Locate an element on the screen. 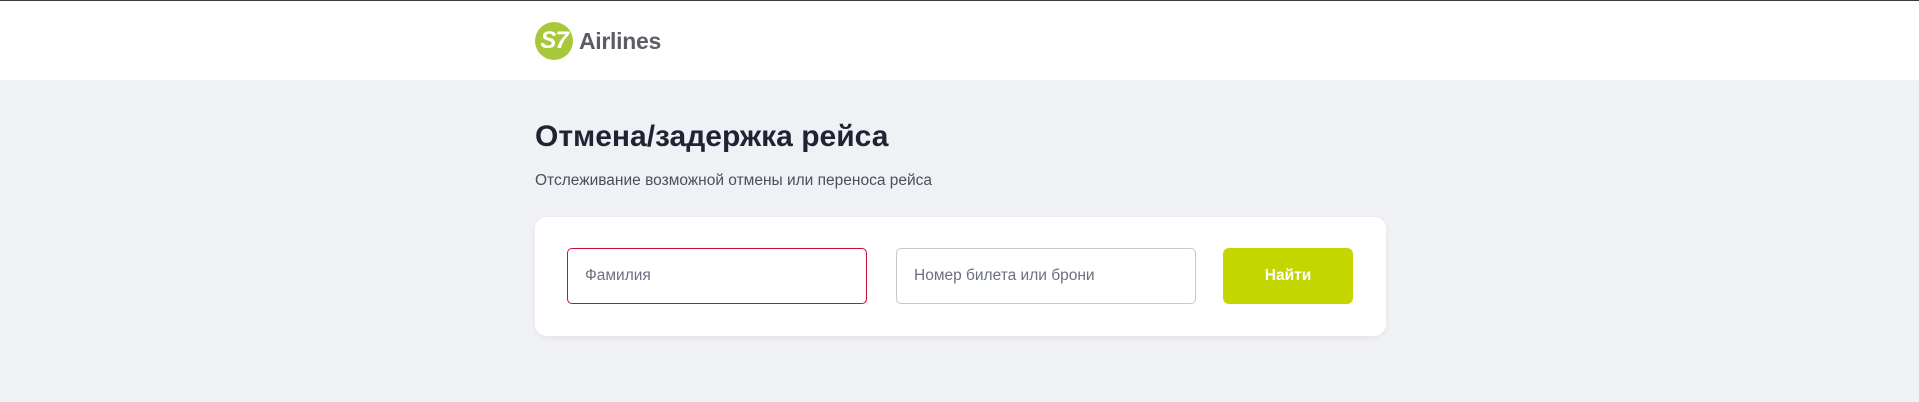 The image size is (1919, 402). flight-search-card: Найти is located at coordinates (960, 276).